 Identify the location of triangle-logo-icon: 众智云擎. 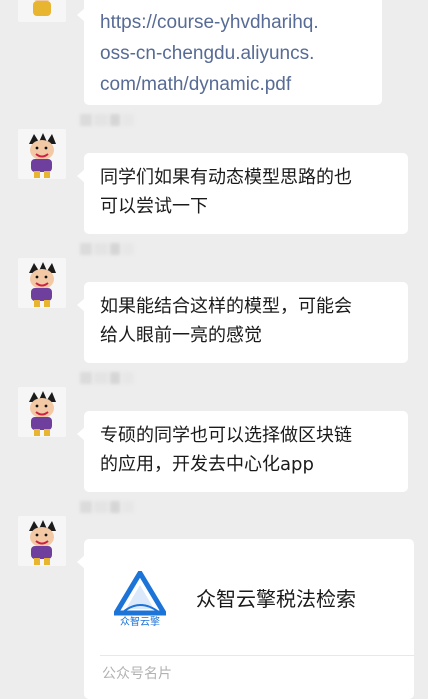
(140, 598).